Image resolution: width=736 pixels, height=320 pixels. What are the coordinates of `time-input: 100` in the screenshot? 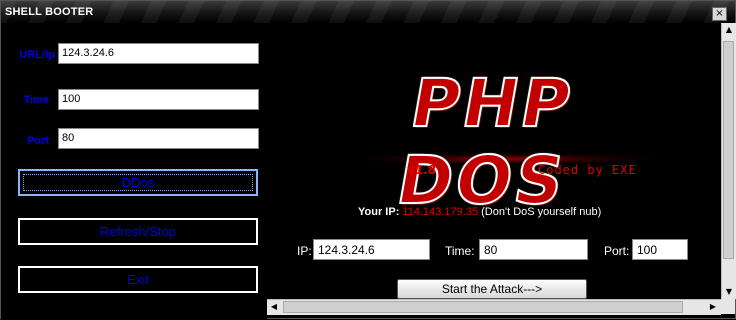 It's located at (158, 99).